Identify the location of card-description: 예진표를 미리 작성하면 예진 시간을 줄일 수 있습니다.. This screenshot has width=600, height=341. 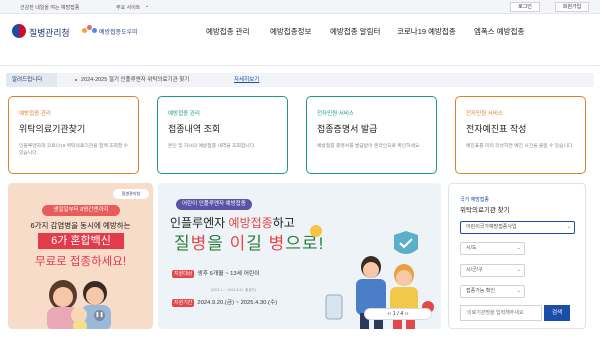
(520, 146).